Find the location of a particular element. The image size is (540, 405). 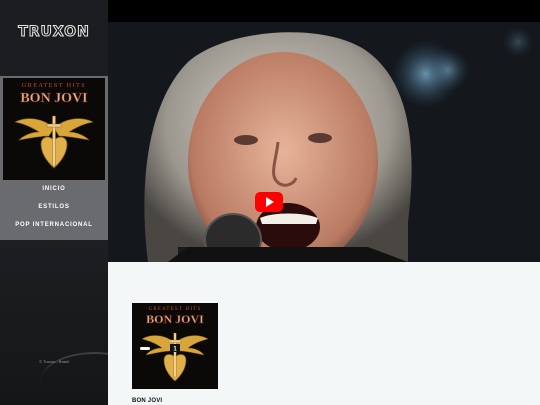

album-artist: BON JOVI is located at coordinates (53, 98).